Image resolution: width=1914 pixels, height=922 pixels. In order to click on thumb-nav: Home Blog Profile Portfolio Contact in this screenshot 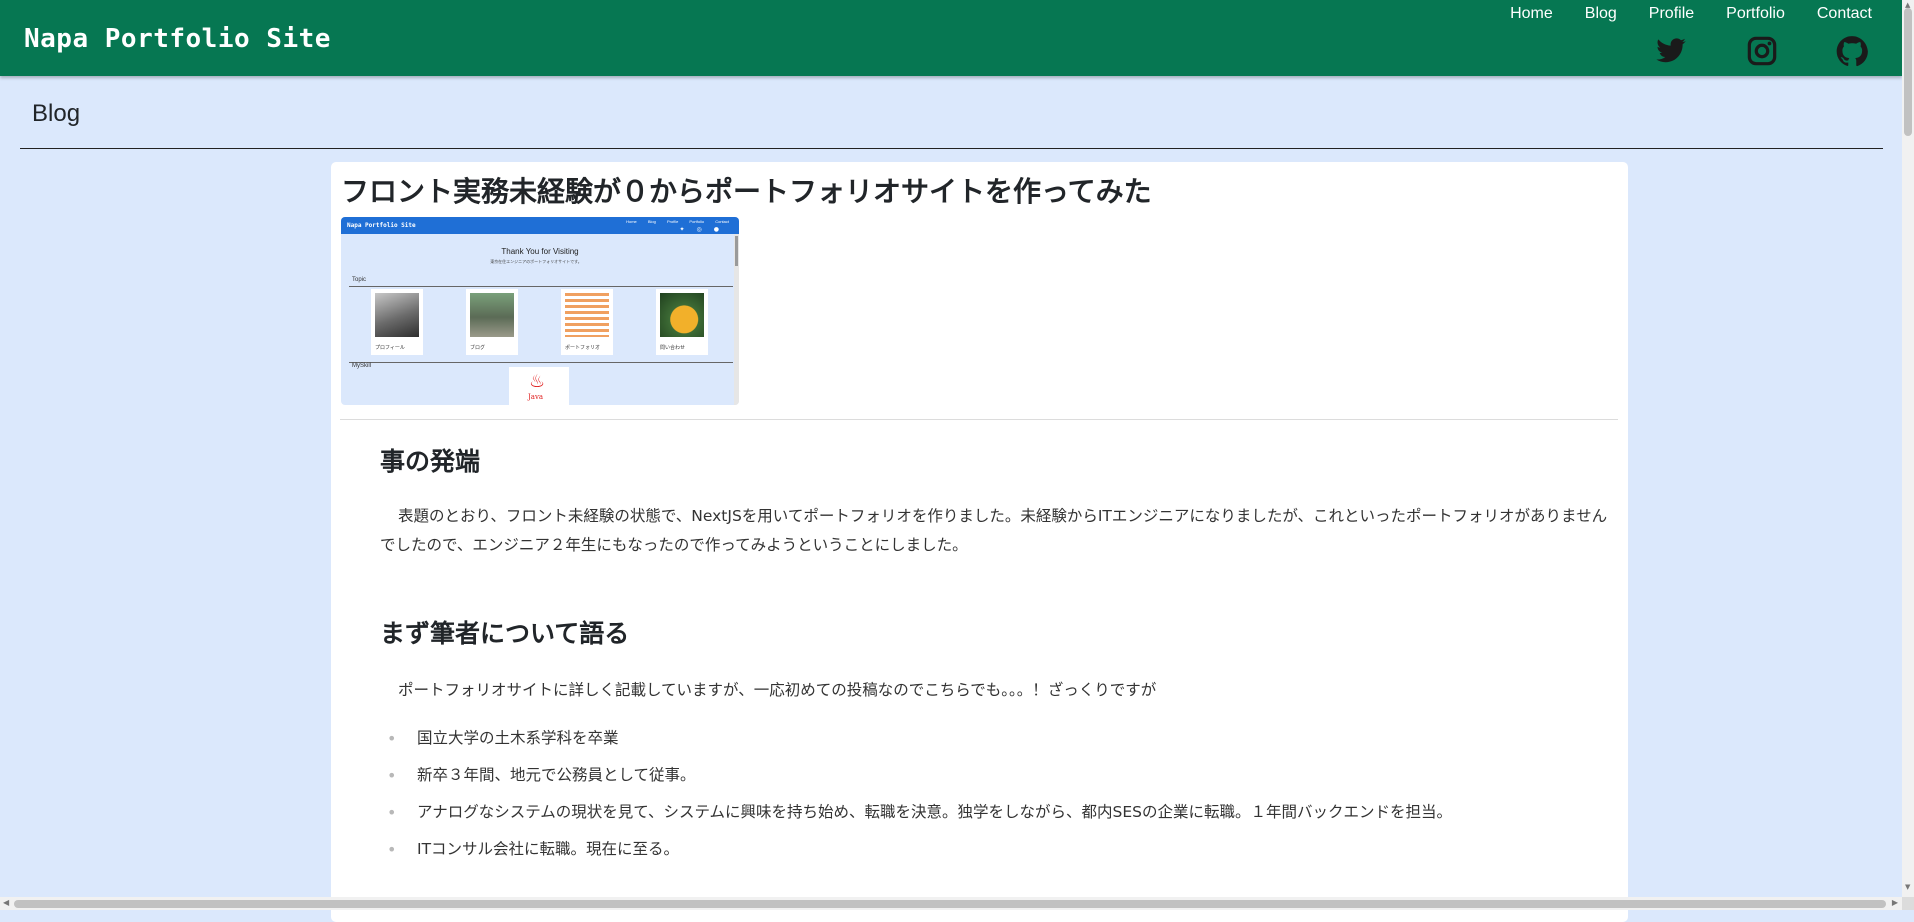, I will do `click(677, 221)`.